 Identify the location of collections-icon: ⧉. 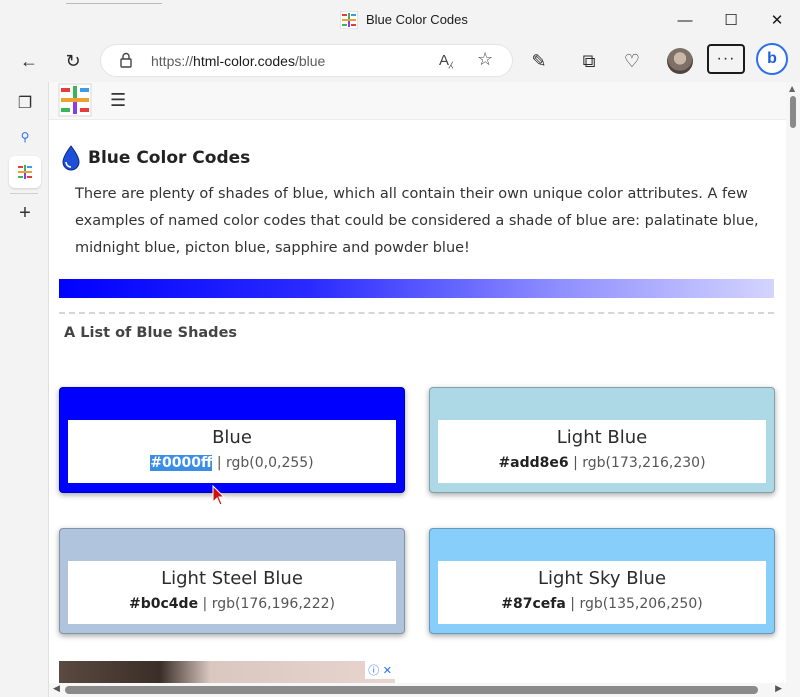
(589, 61).